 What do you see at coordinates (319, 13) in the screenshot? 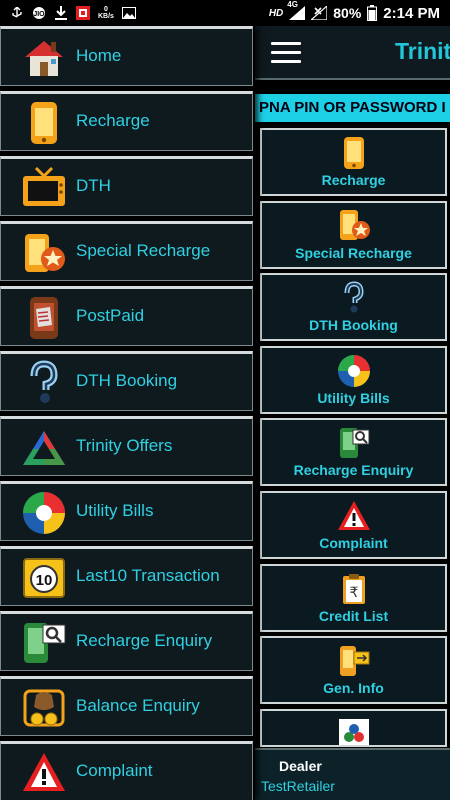
I see `no-signal-icon` at bounding box center [319, 13].